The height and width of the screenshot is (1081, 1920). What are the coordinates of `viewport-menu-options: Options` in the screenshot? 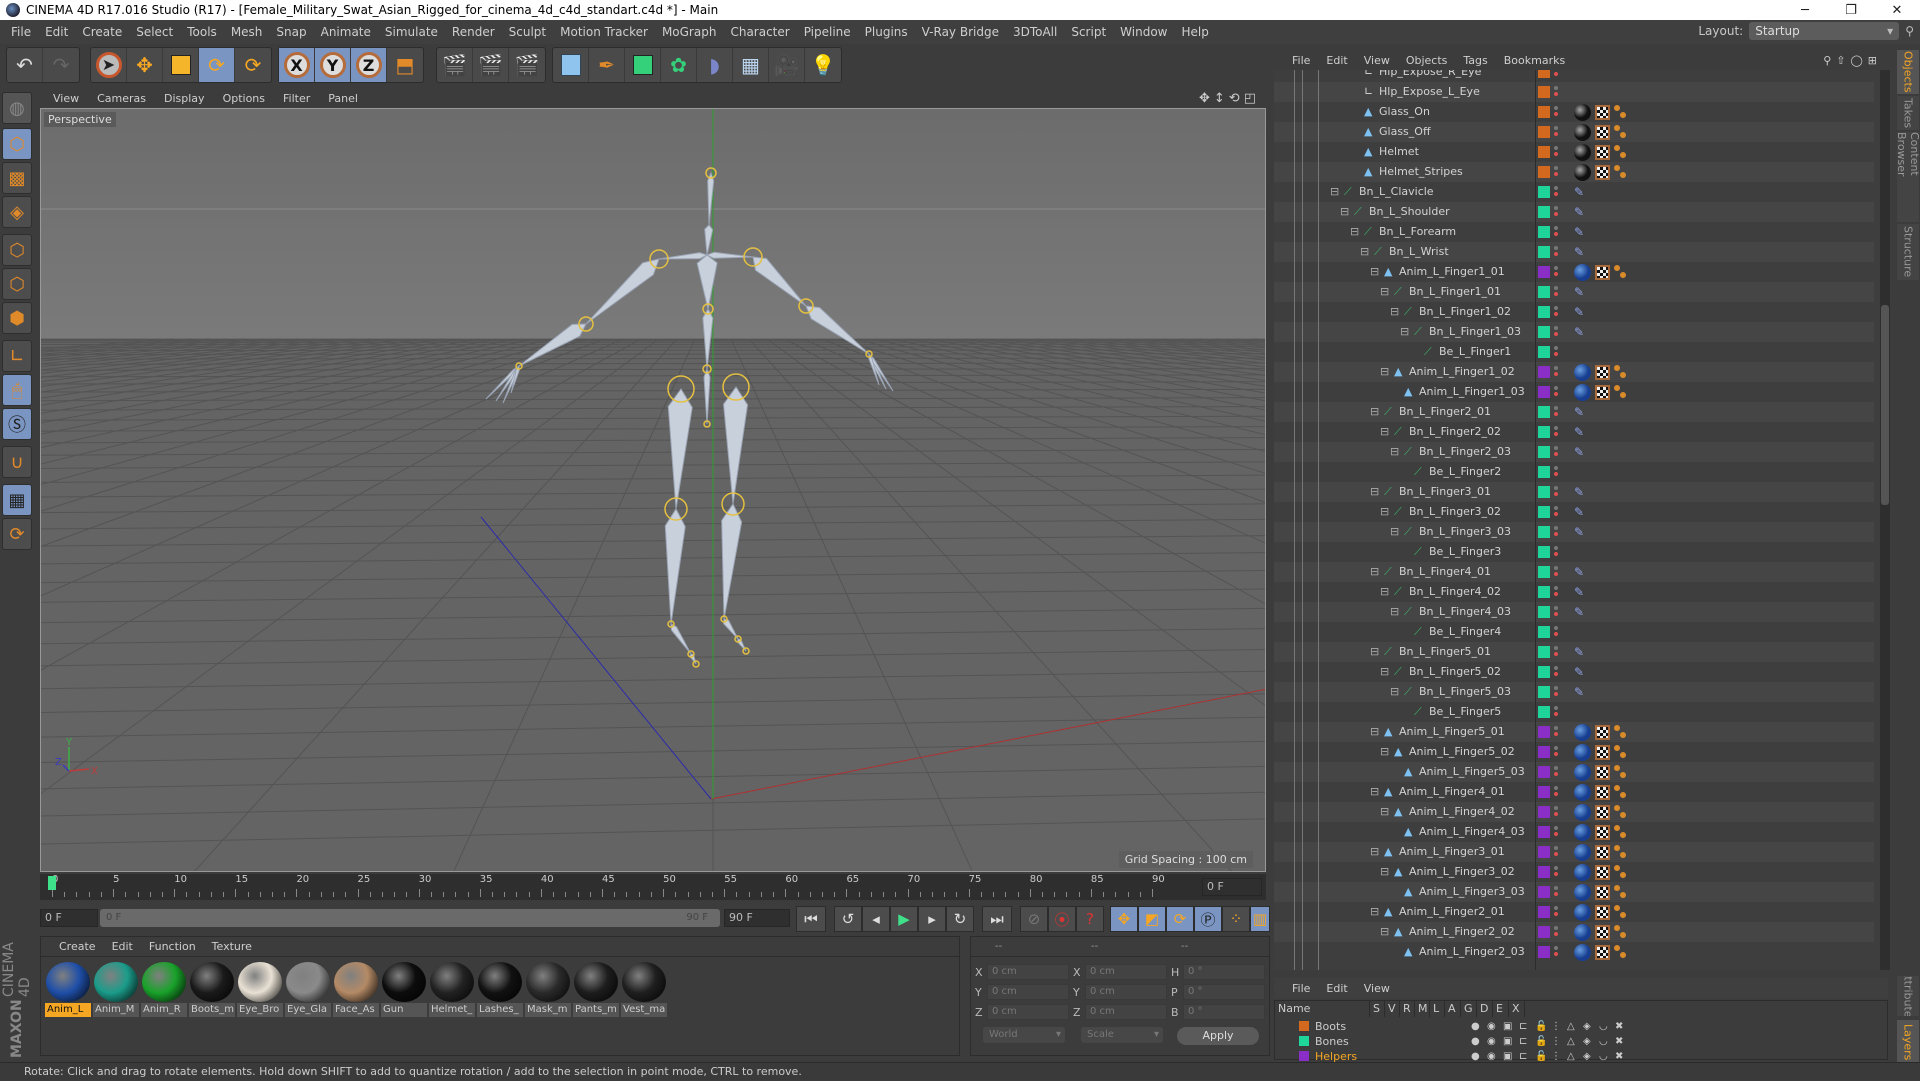 It's located at (244, 98).